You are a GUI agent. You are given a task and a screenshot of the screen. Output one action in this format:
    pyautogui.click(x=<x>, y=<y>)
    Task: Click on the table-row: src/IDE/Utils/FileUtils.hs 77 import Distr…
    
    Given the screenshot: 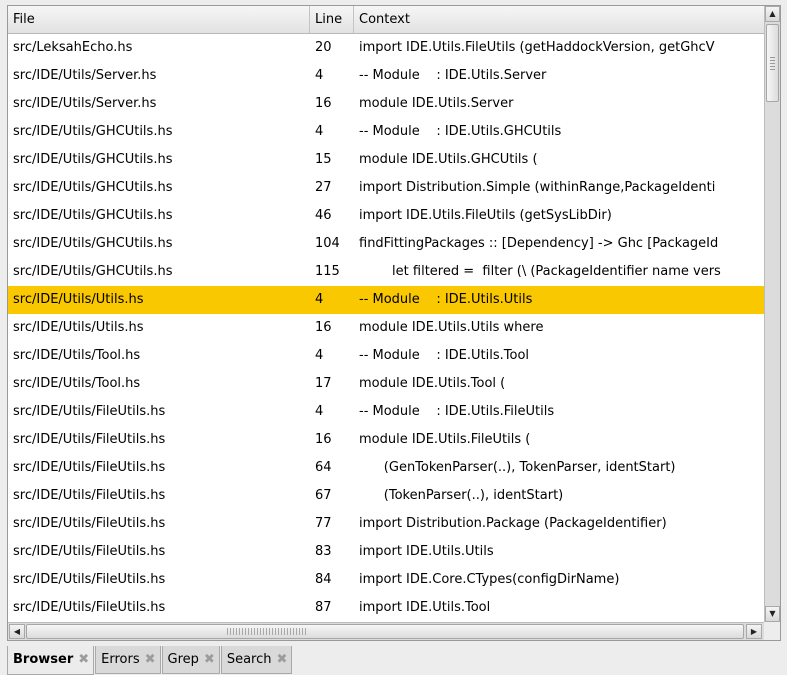 What is the action you would take?
    pyautogui.click(x=386, y=524)
    